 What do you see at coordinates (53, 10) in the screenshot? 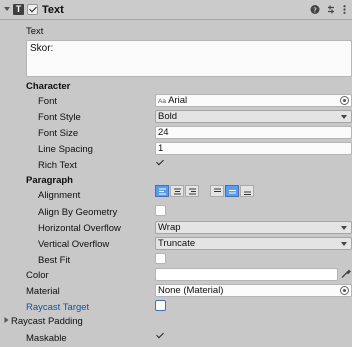
I see `component-title: Text` at bounding box center [53, 10].